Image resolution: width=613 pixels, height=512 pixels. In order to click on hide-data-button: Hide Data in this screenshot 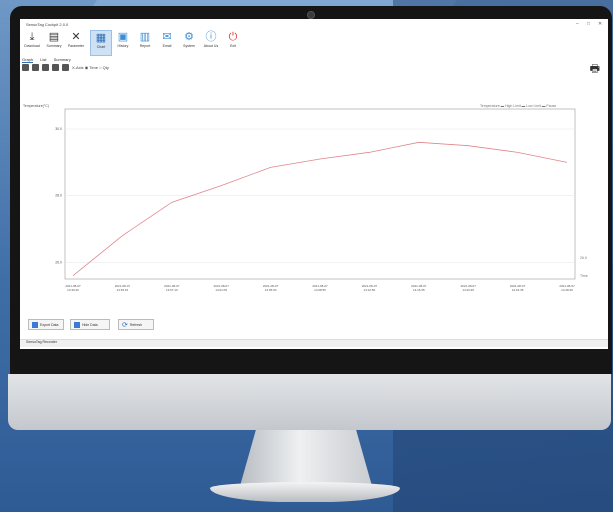, I will do `click(90, 324)`.